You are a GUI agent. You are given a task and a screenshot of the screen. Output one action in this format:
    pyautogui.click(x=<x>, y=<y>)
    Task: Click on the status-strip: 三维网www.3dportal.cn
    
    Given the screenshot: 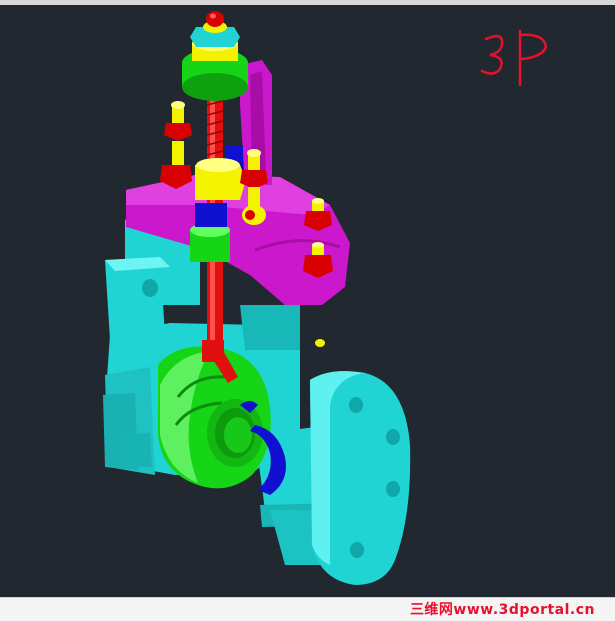 What is the action you would take?
    pyautogui.click(x=307, y=609)
    